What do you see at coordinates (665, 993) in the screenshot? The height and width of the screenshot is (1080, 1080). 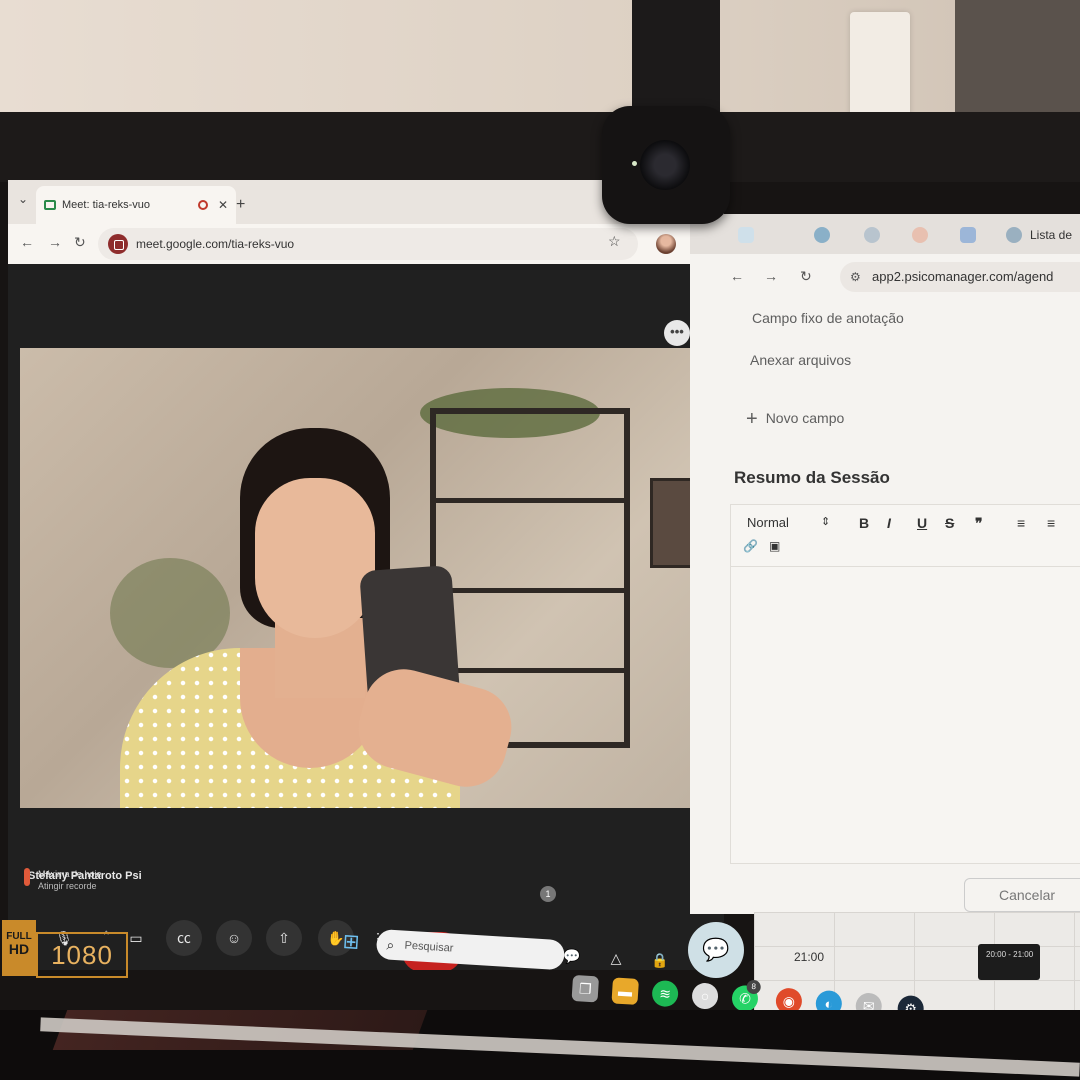 I see `spotify-icon: ≋` at bounding box center [665, 993].